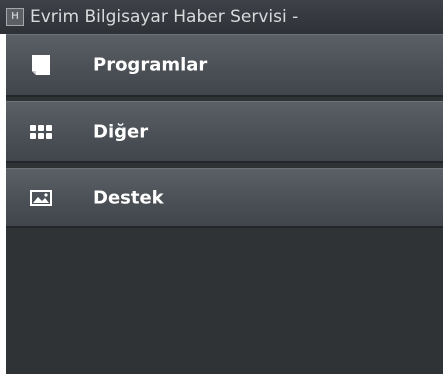 The height and width of the screenshot is (374, 443). What do you see at coordinates (128, 197) in the screenshot?
I see `menu-item-label: Destek` at bounding box center [128, 197].